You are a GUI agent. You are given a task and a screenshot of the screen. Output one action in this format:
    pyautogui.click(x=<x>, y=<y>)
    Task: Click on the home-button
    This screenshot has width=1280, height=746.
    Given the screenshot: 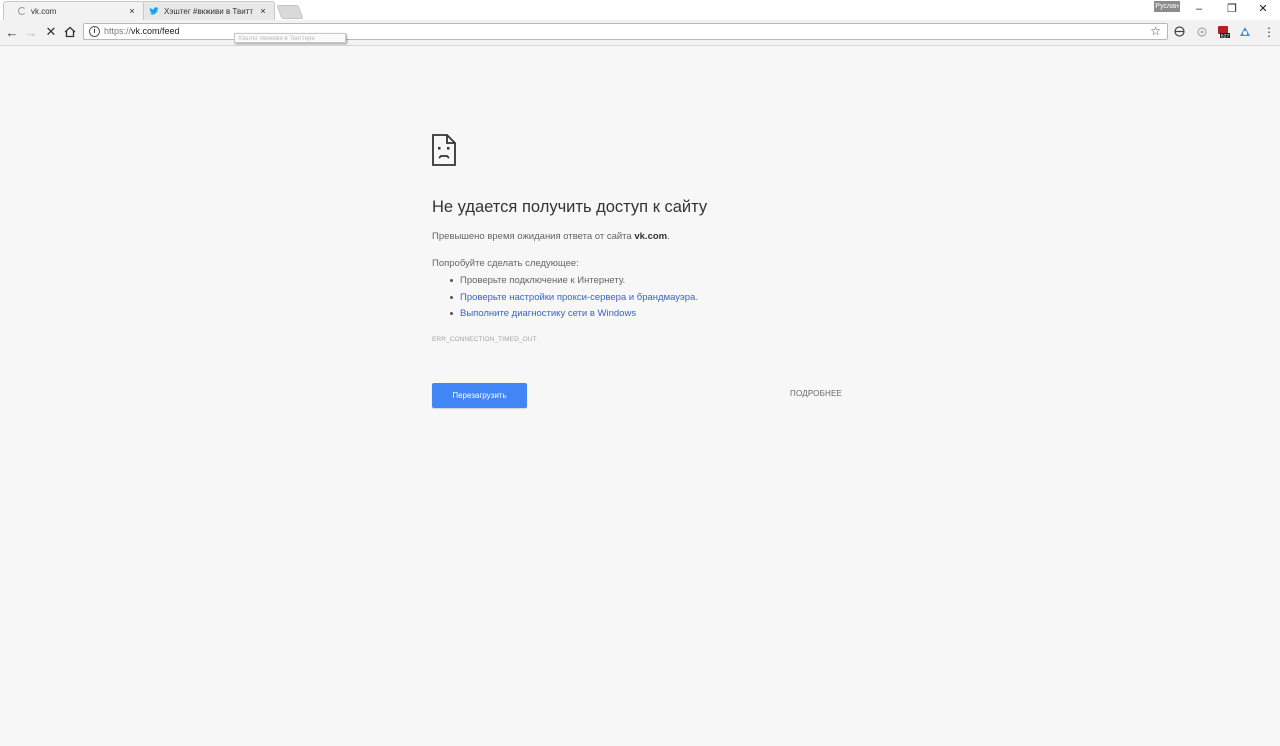 What is the action you would take?
    pyautogui.click(x=70, y=32)
    